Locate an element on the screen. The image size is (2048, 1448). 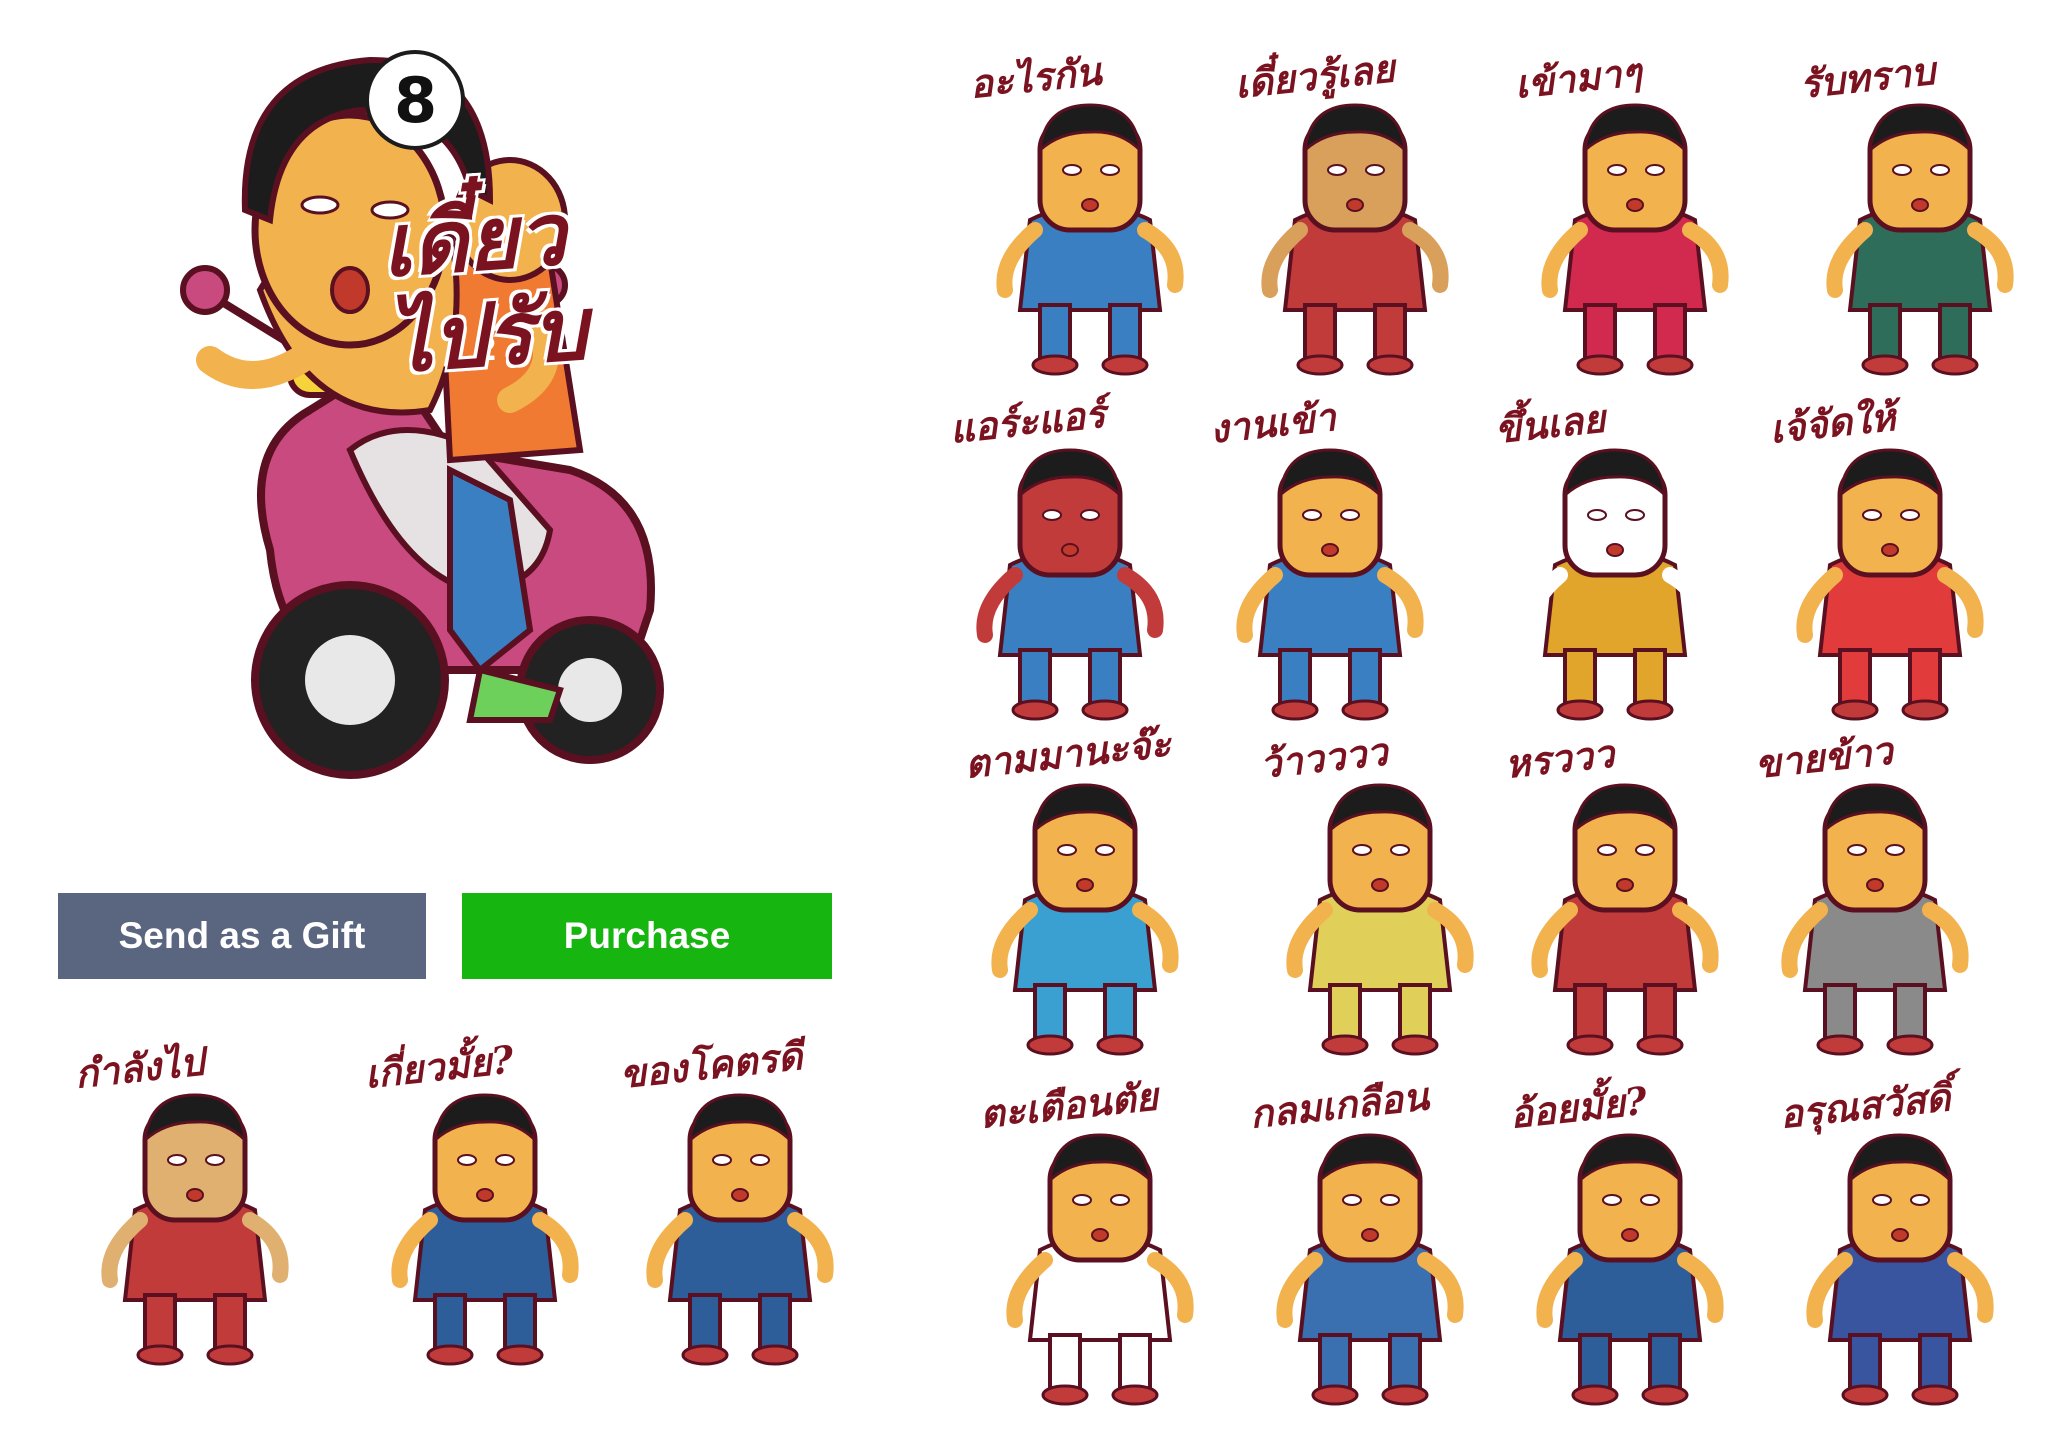
sticker-item: ว้าวววว is located at coordinates (1380, 894).